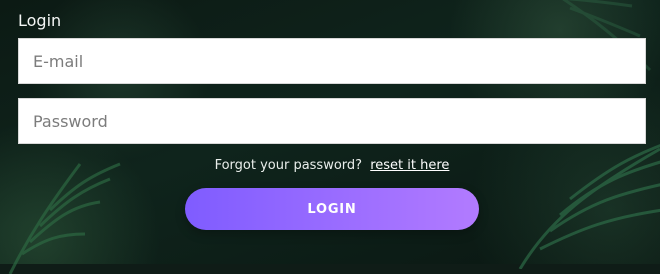 The width and height of the screenshot is (660, 274). Describe the element at coordinates (332, 209) in the screenshot. I see `login-button: LOGIN` at that location.